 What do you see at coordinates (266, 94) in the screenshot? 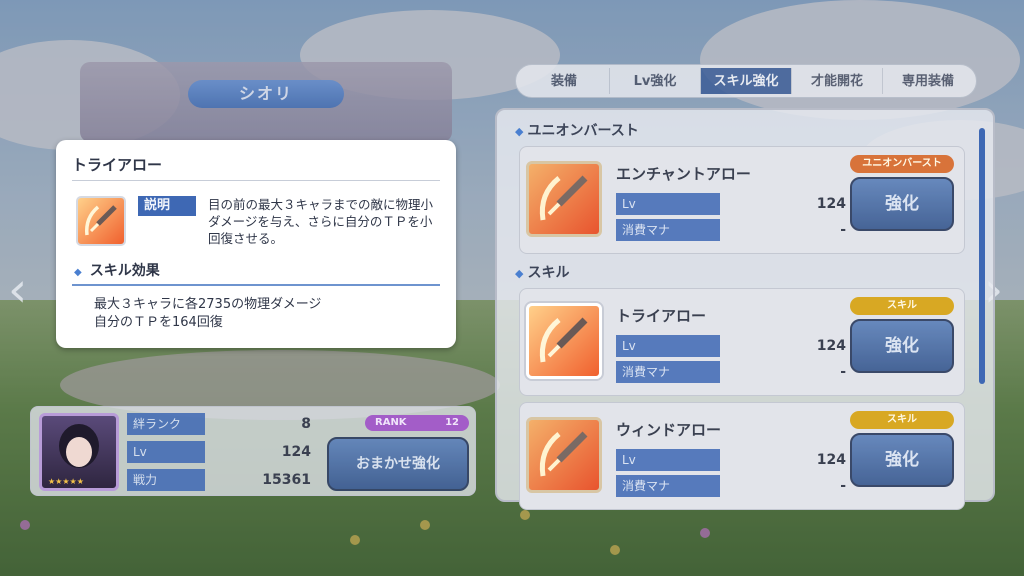
I see `character-name: シオリ` at bounding box center [266, 94].